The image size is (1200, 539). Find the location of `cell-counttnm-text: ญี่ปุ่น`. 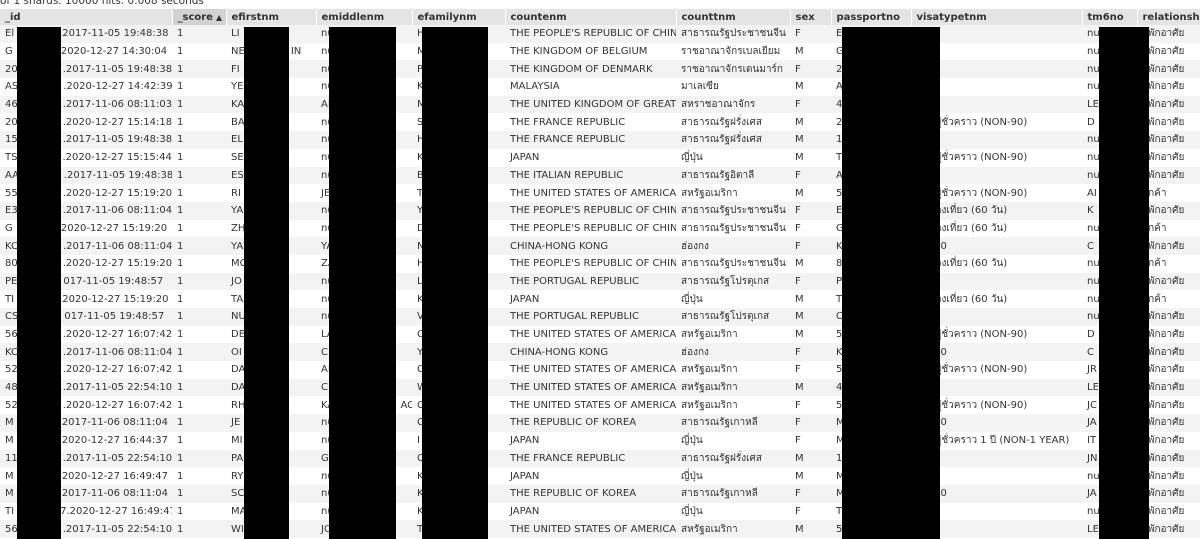

cell-counttnm-text: ญี่ปุ่น is located at coordinates (692, 158).